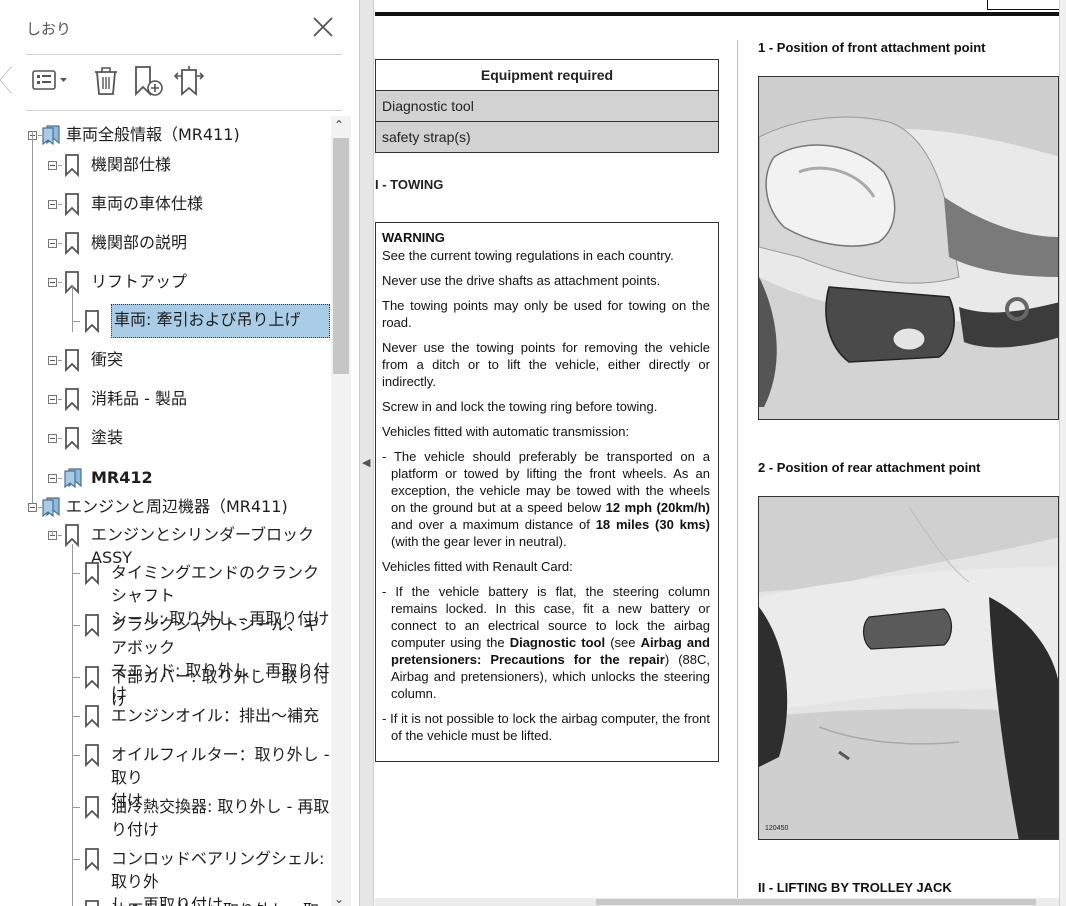  I want to click on bookmark-item: 下部カバー: 取り外し - 取り付け, so click(166, 686).